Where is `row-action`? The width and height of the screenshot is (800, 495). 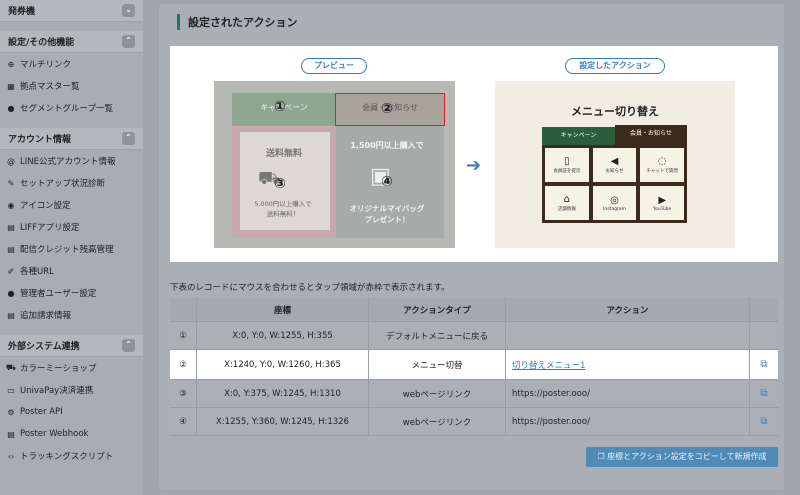
row-action is located at coordinates (628, 335).